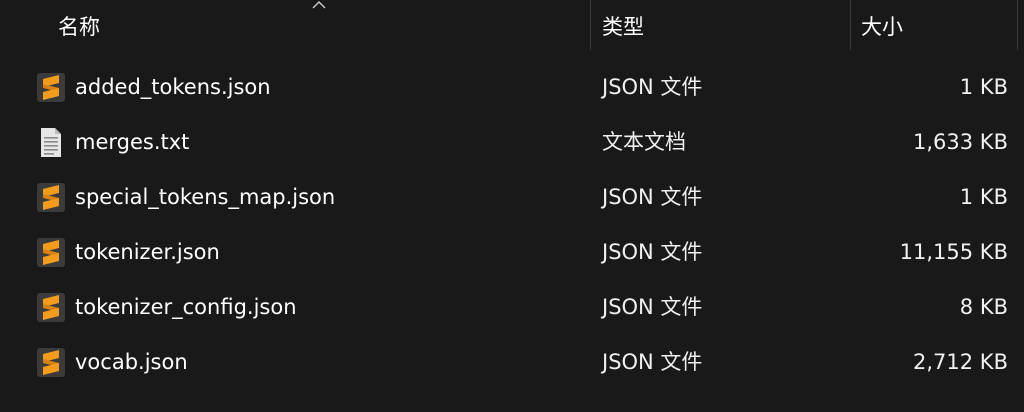  Describe the element at coordinates (960, 142) in the screenshot. I see `file-size: 1,633 KB` at that location.